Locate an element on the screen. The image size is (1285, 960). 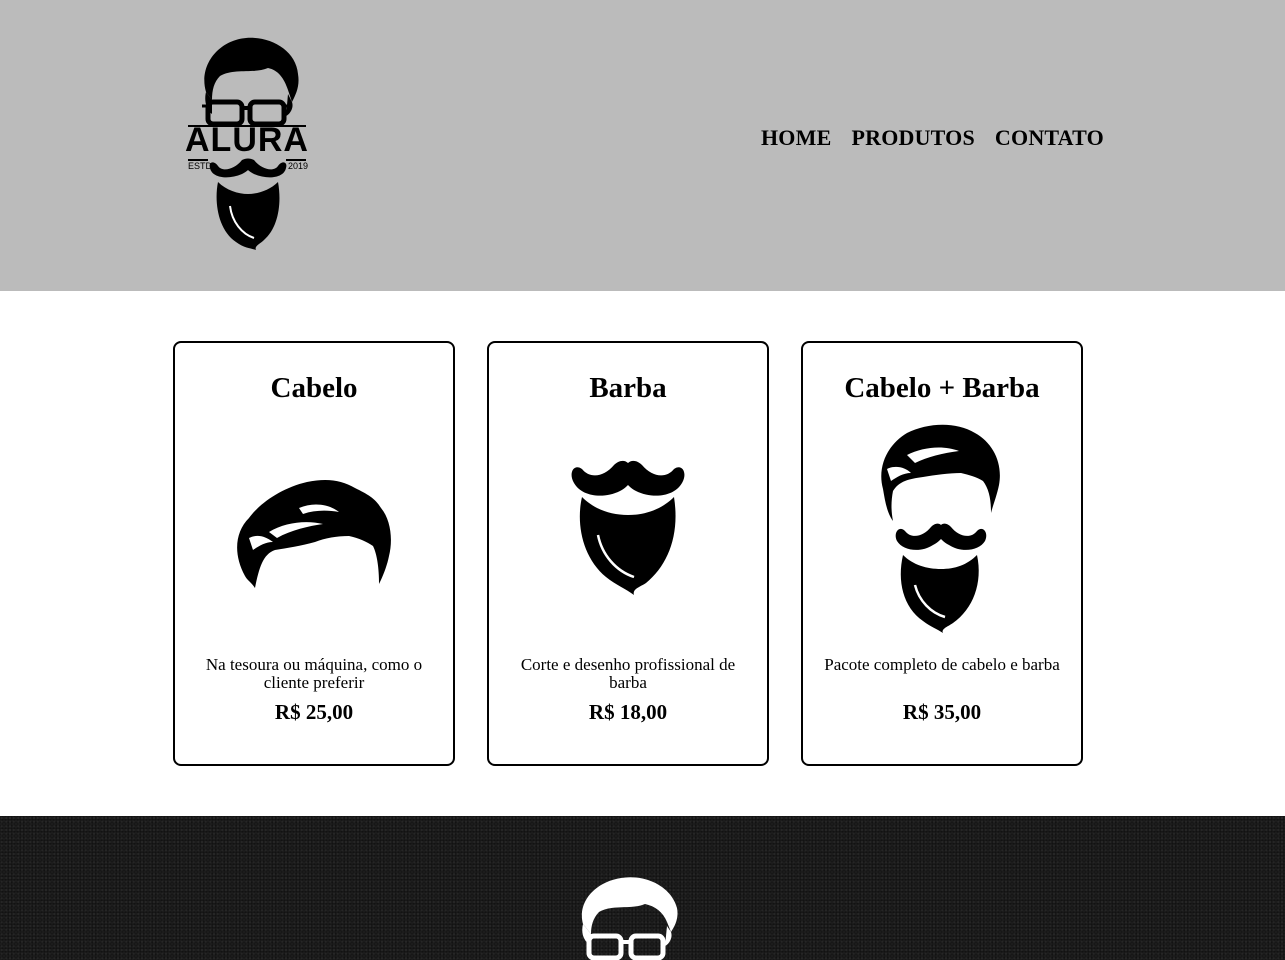
product-price: R$ 25,00 is located at coordinates (314, 712).